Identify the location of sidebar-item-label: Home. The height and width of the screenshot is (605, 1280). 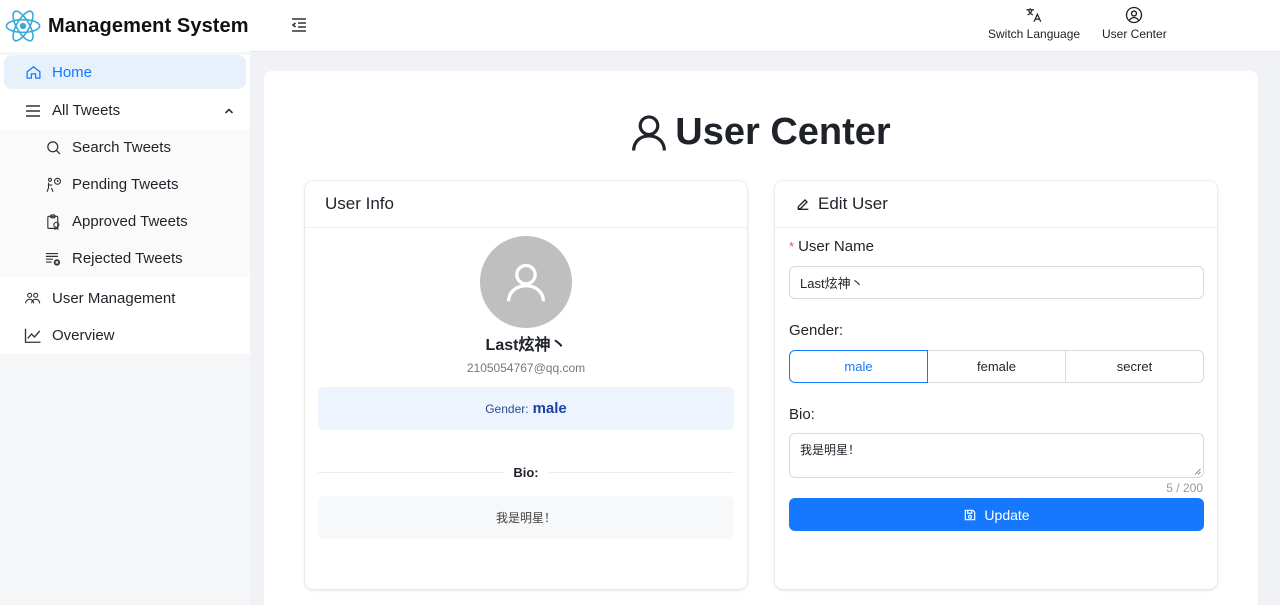
(72, 72).